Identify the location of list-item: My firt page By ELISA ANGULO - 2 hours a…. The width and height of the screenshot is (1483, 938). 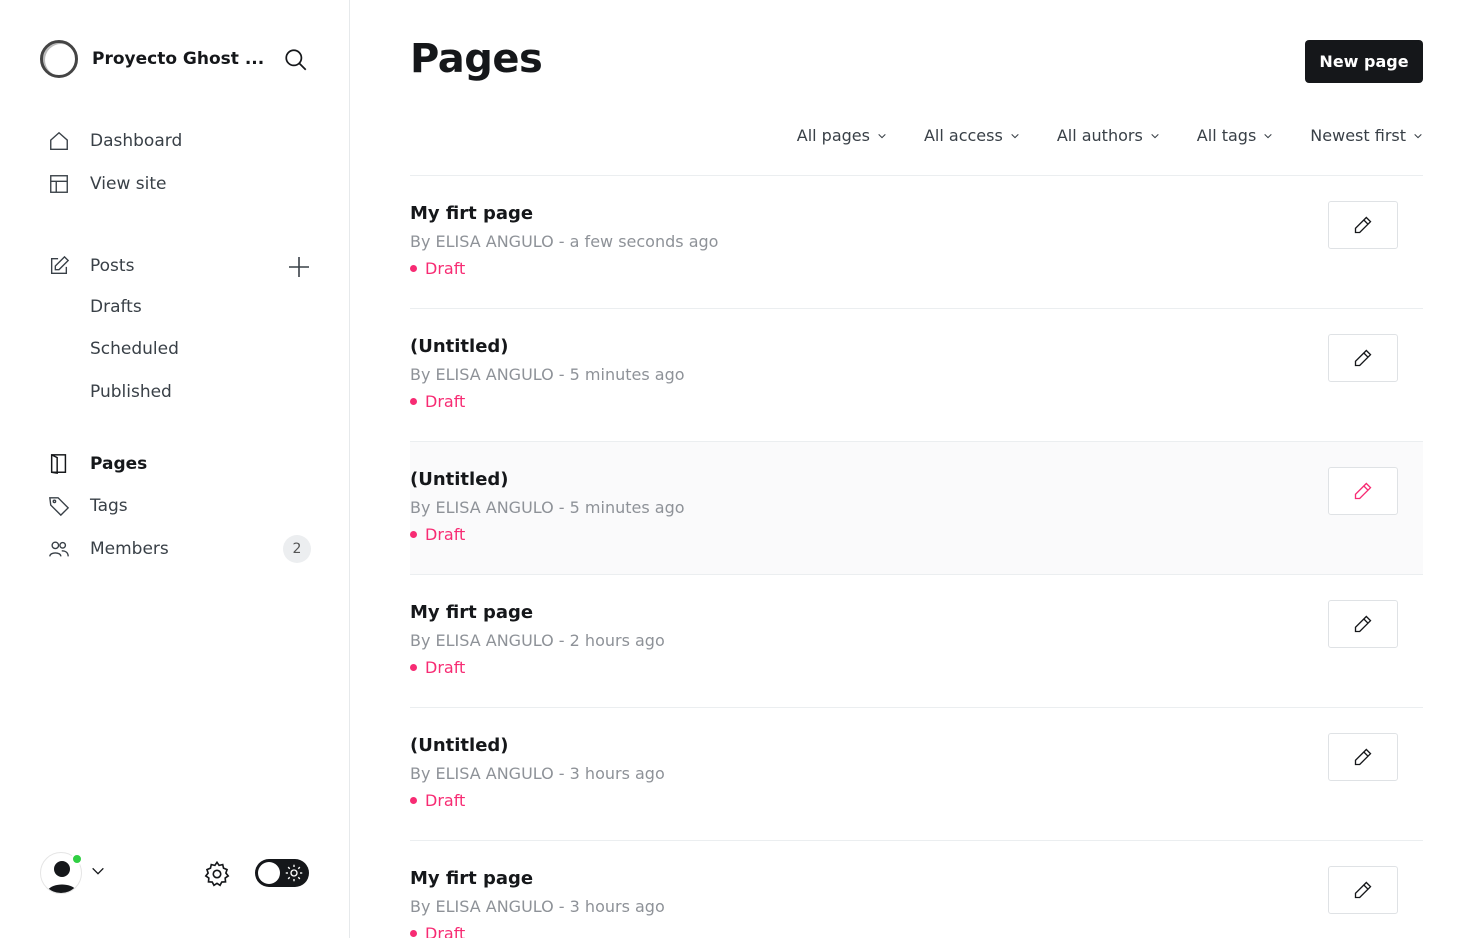
(916, 640).